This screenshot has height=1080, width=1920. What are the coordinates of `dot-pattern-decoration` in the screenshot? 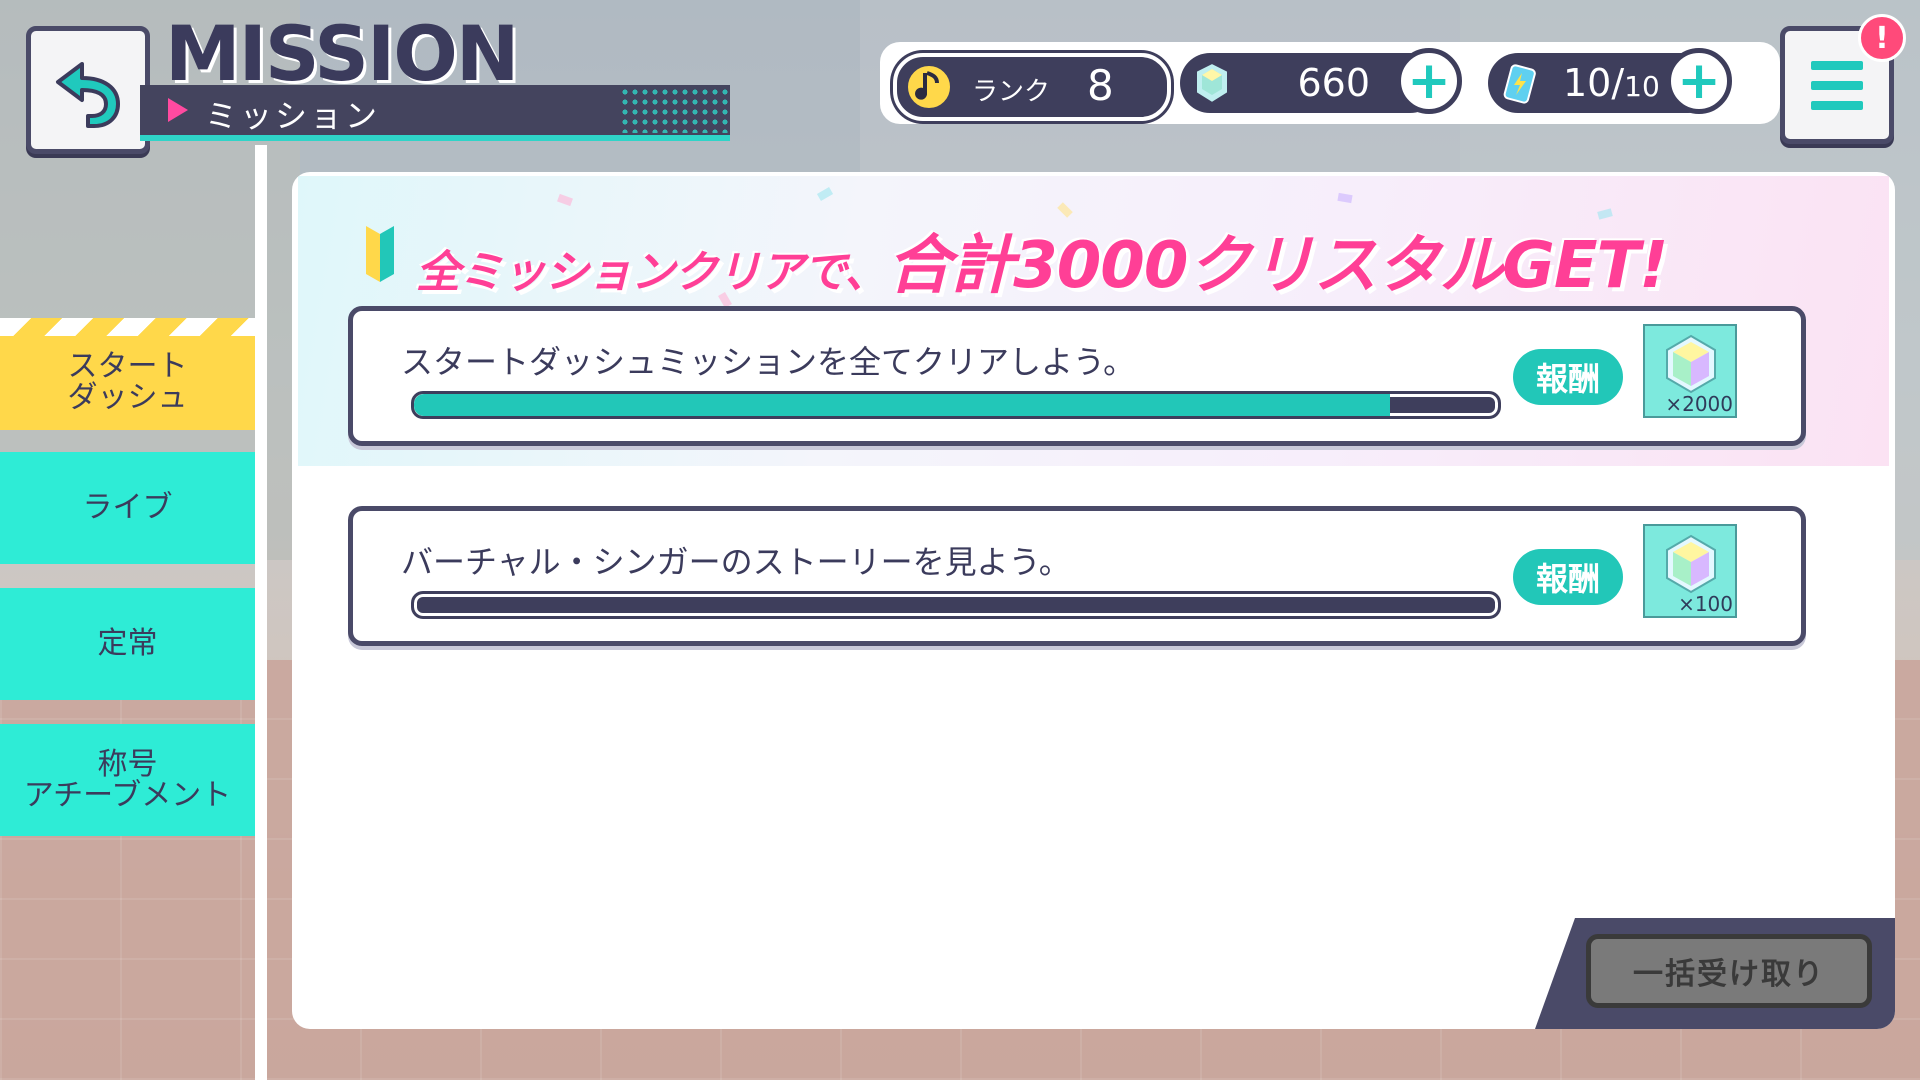 It's located at (675, 110).